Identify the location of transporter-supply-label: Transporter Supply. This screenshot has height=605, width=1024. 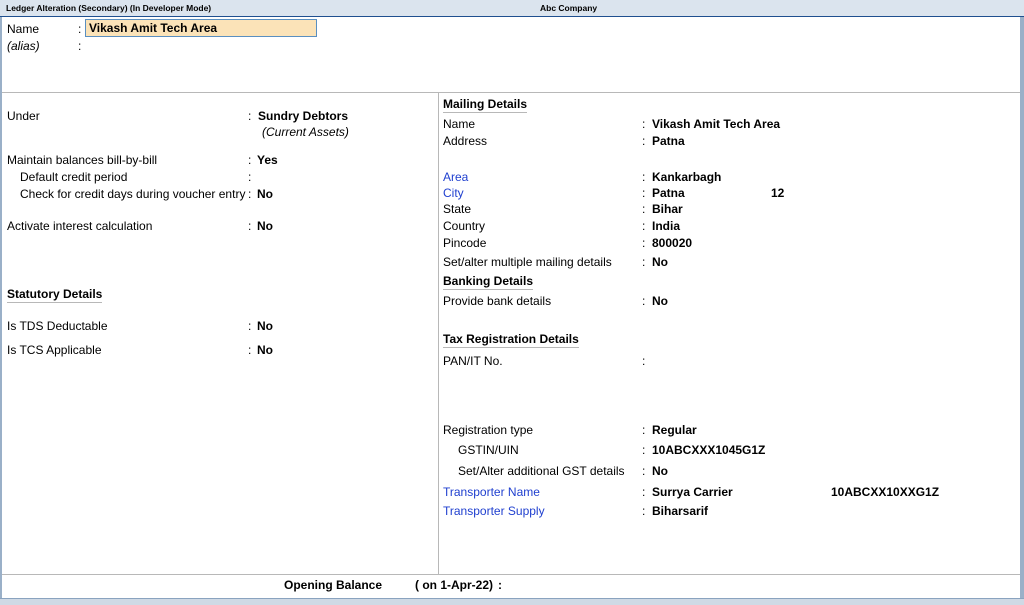
(494, 511).